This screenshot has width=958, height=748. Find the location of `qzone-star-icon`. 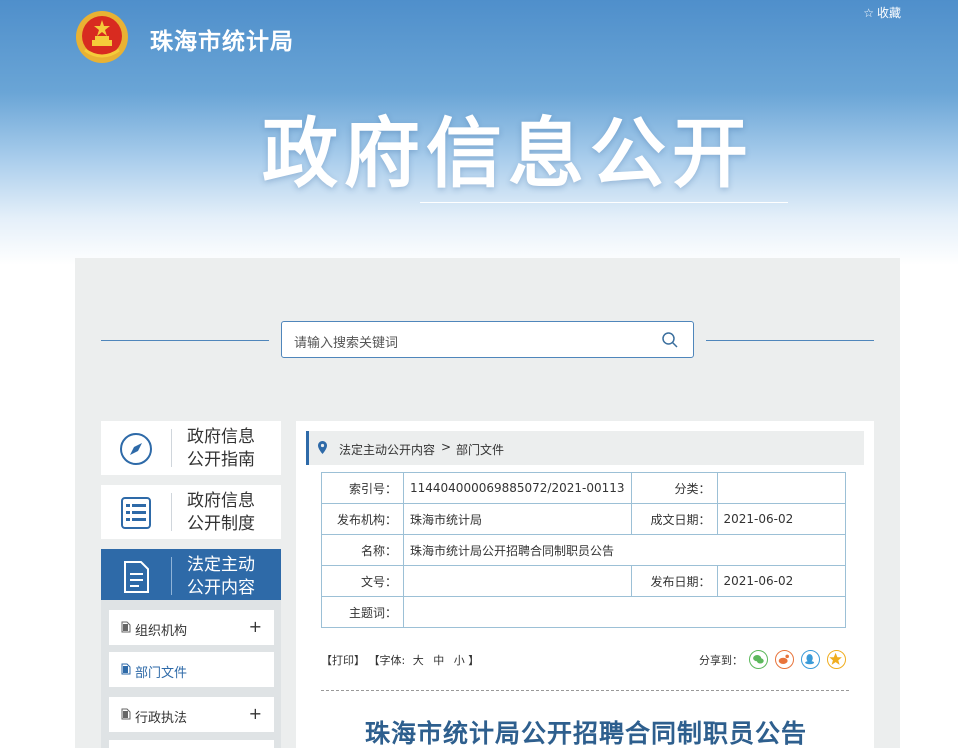

qzone-star-icon is located at coordinates (835, 658).